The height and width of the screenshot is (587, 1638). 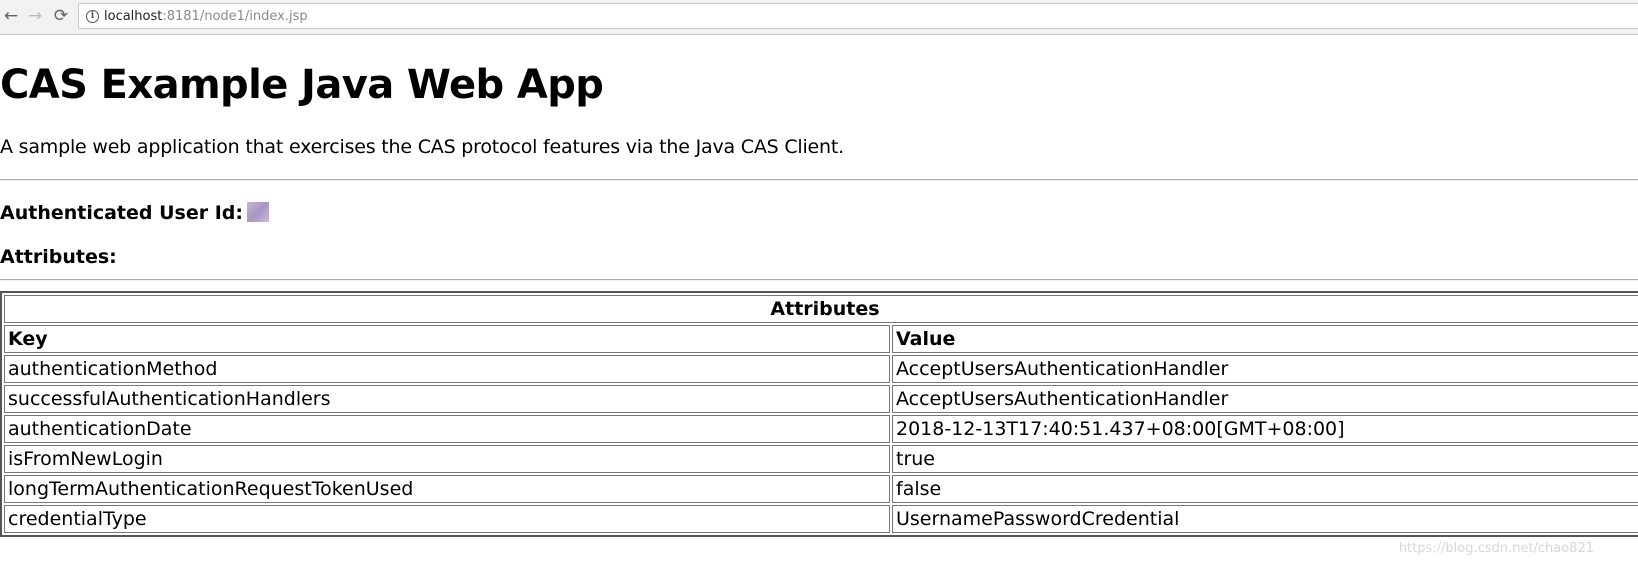 What do you see at coordinates (447, 339) in the screenshot?
I see `column-header-key: Key` at bounding box center [447, 339].